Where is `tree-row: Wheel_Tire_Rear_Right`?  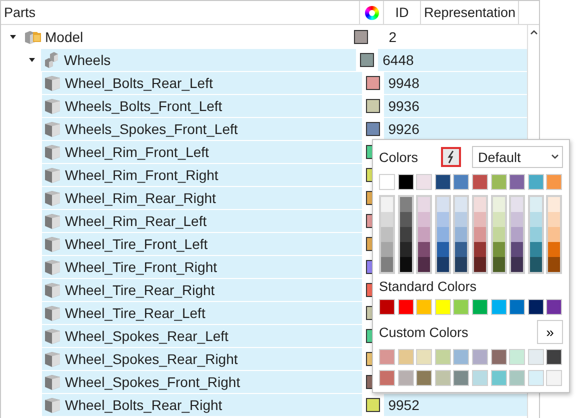
tree-row: Wheel_Tire_Rear_Right is located at coordinates (202, 289).